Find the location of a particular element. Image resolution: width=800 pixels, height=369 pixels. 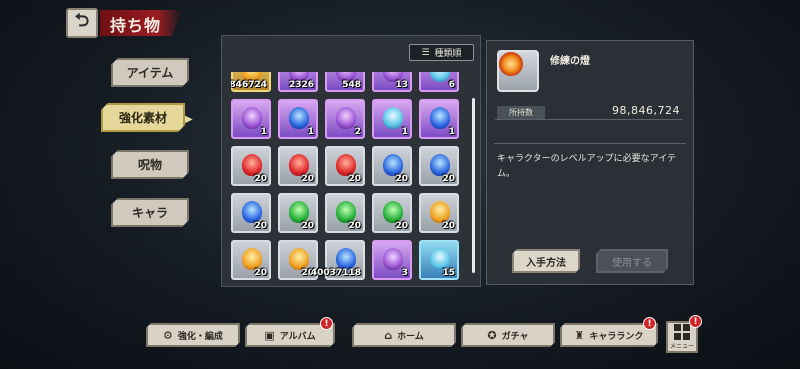

selected-item-icon is located at coordinates (518, 71).